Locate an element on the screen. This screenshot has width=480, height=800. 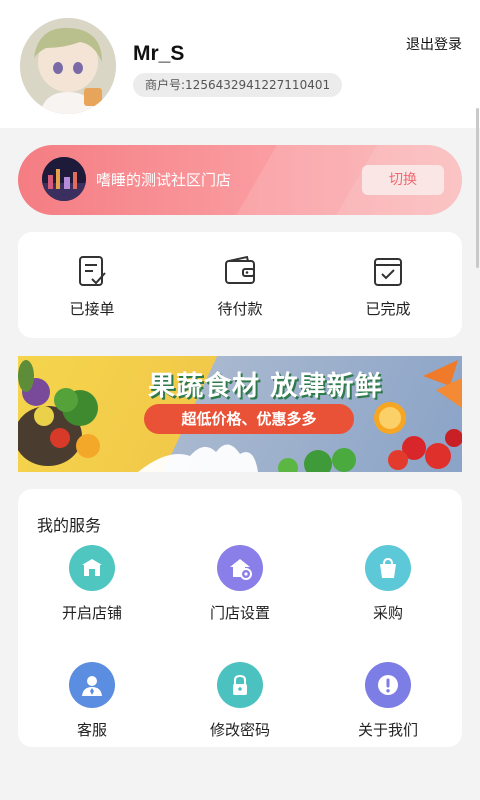
order-accepted-tab: 已接单 is located at coordinates (92, 285).